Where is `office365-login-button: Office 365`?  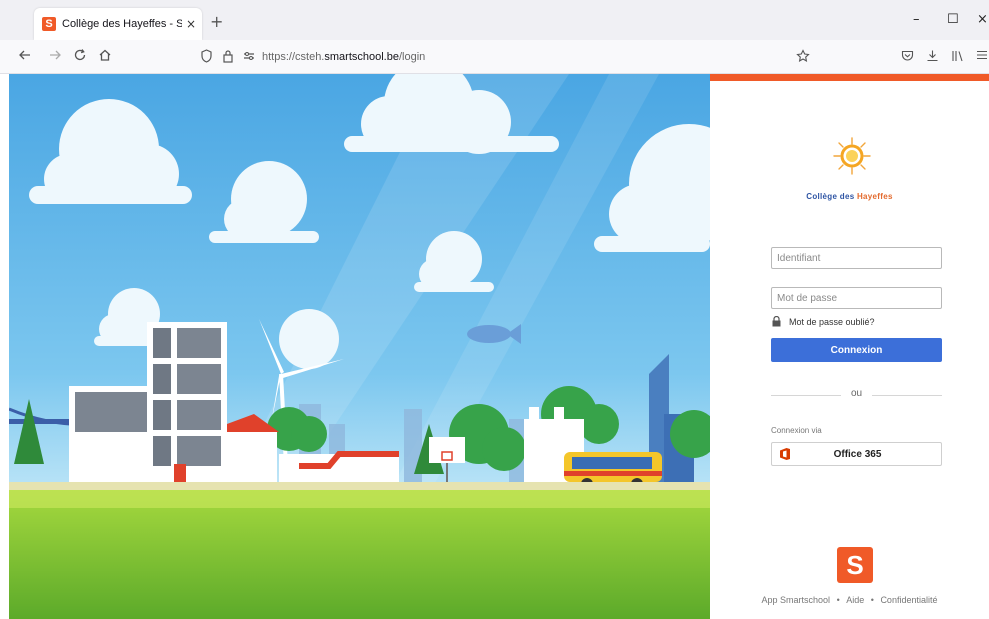 office365-login-button: Office 365 is located at coordinates (856, 454).